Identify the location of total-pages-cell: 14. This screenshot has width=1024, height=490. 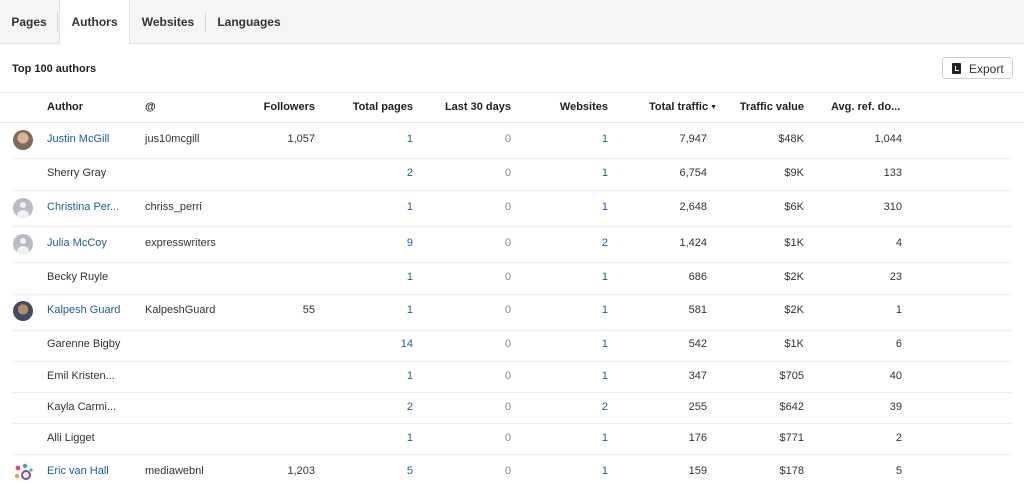
(368, 344).